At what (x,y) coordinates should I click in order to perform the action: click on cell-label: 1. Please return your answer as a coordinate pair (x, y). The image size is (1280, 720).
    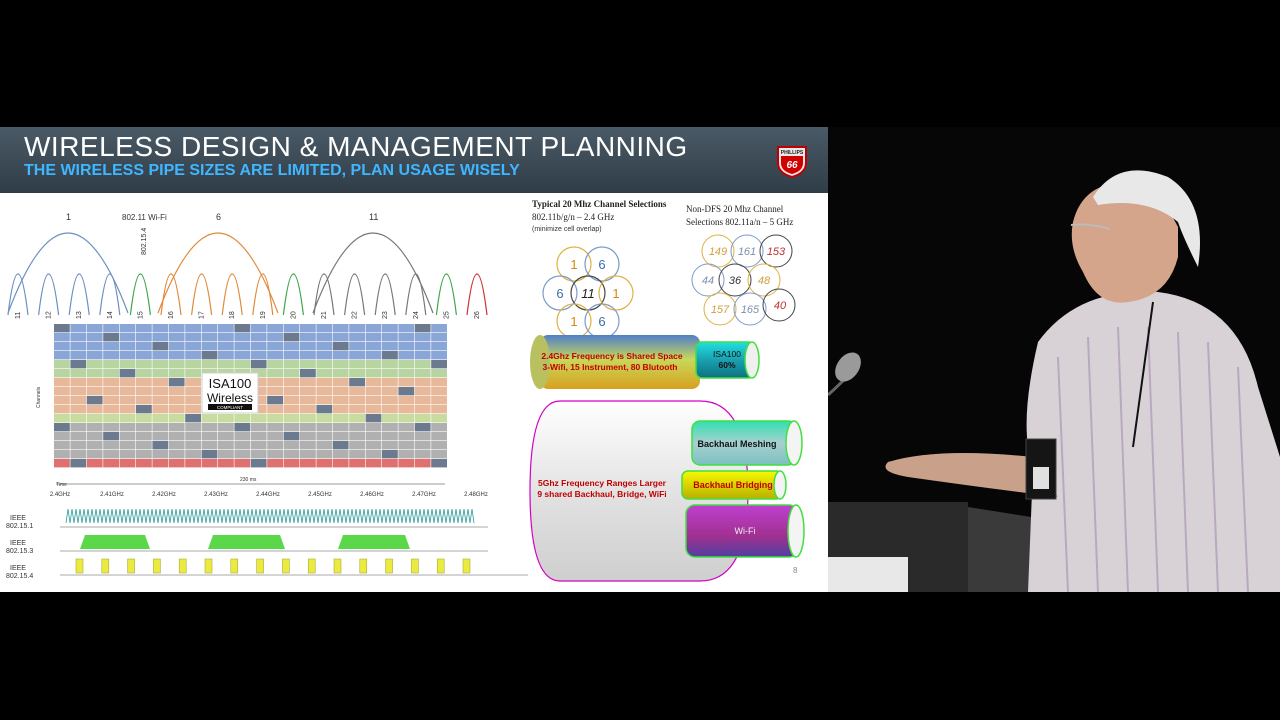
    Looking at the image, I should click on (573, 264).